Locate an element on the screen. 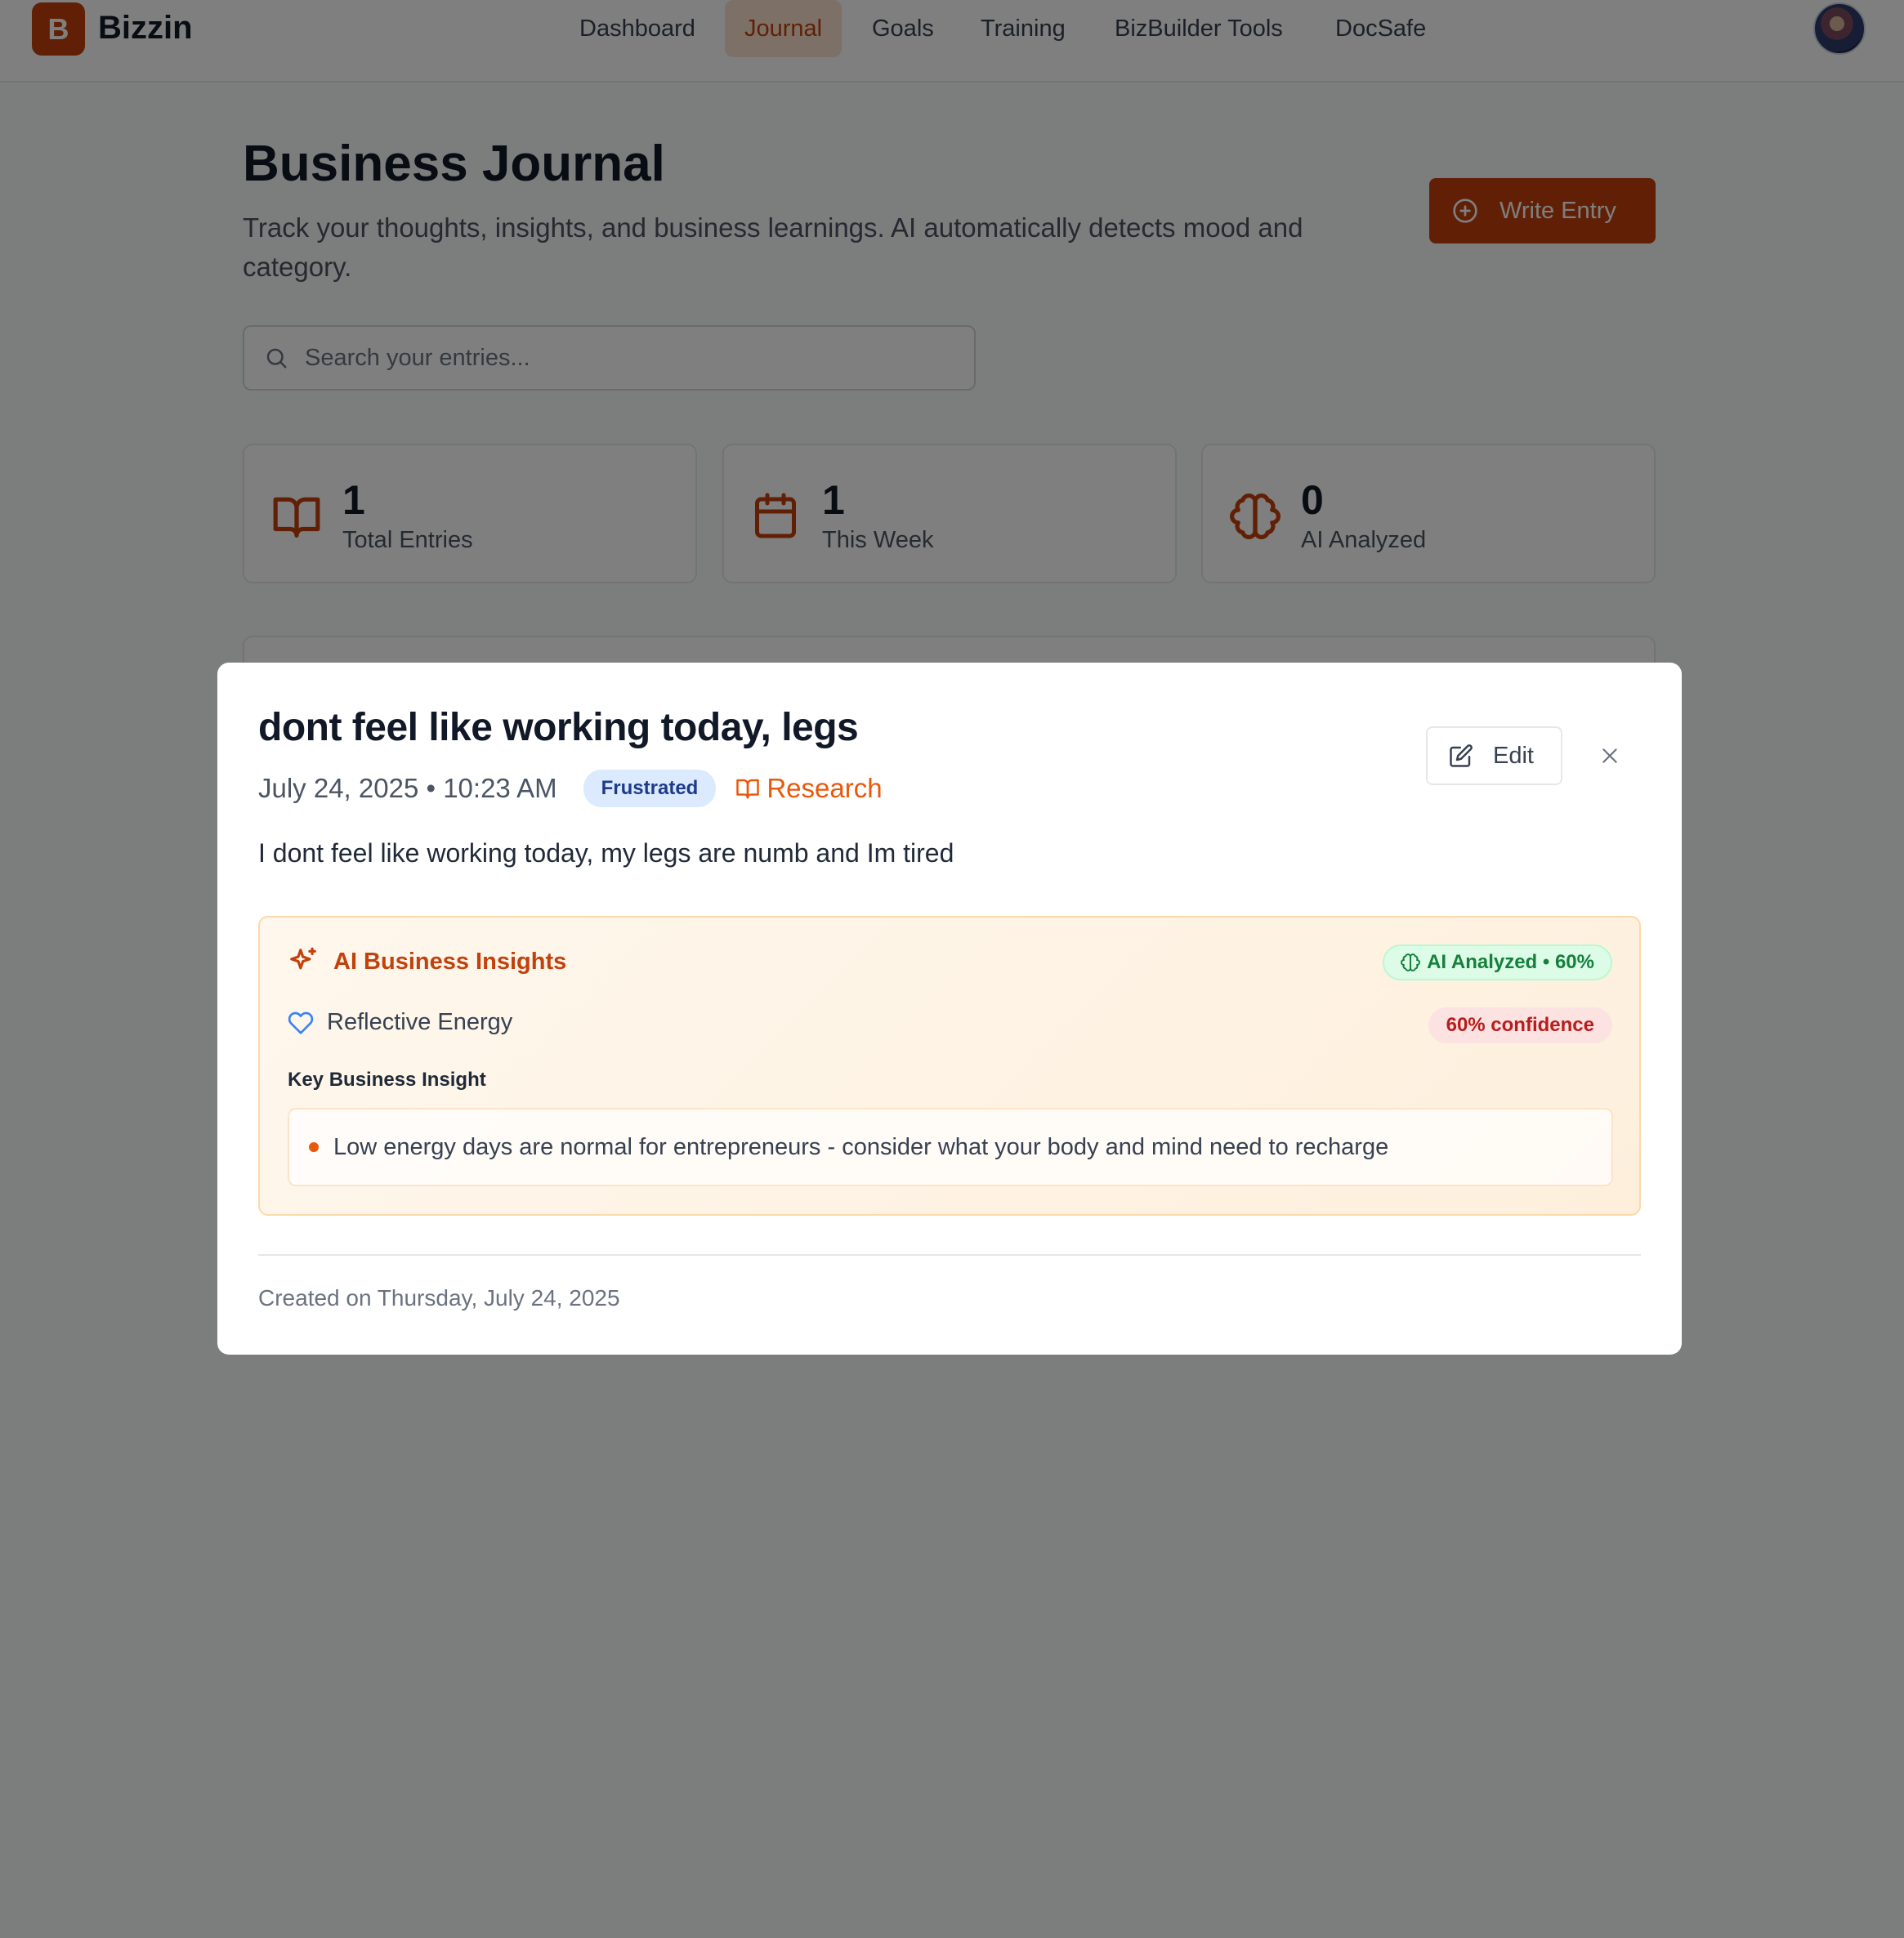  close-button is located at coordinates (1610, 755).